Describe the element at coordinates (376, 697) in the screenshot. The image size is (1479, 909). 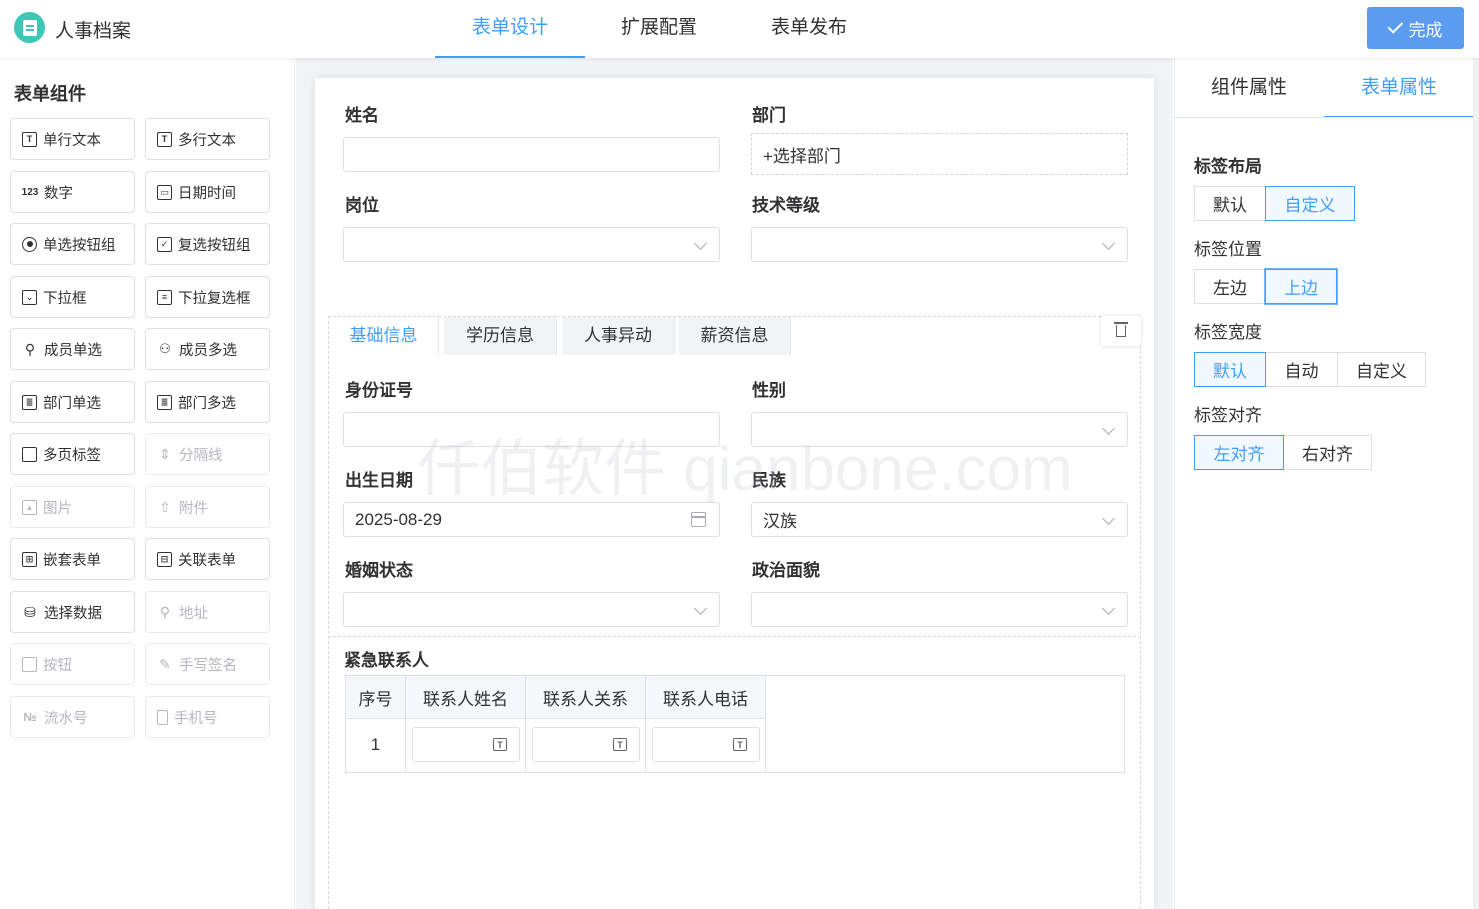
I see `table-header: 序号` at that location.